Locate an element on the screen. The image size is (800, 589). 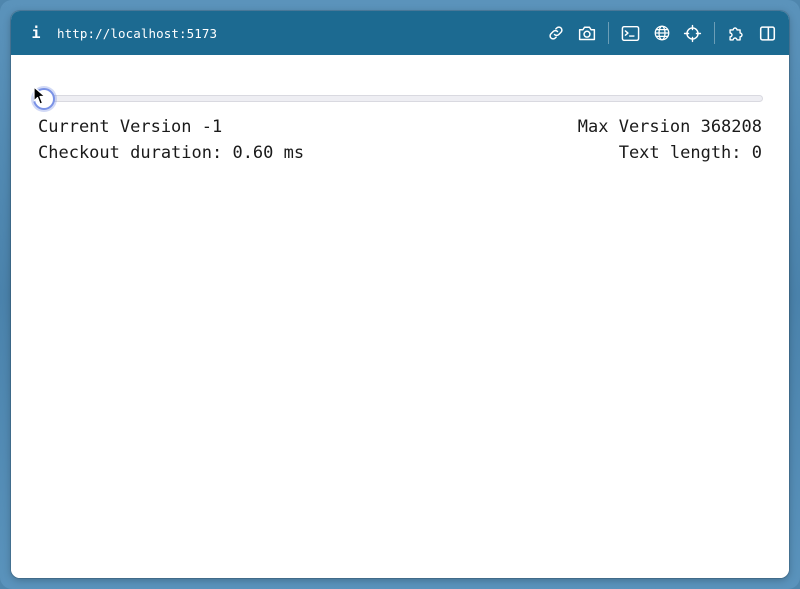
sidebar-icon is located at coordinates (767, 33).